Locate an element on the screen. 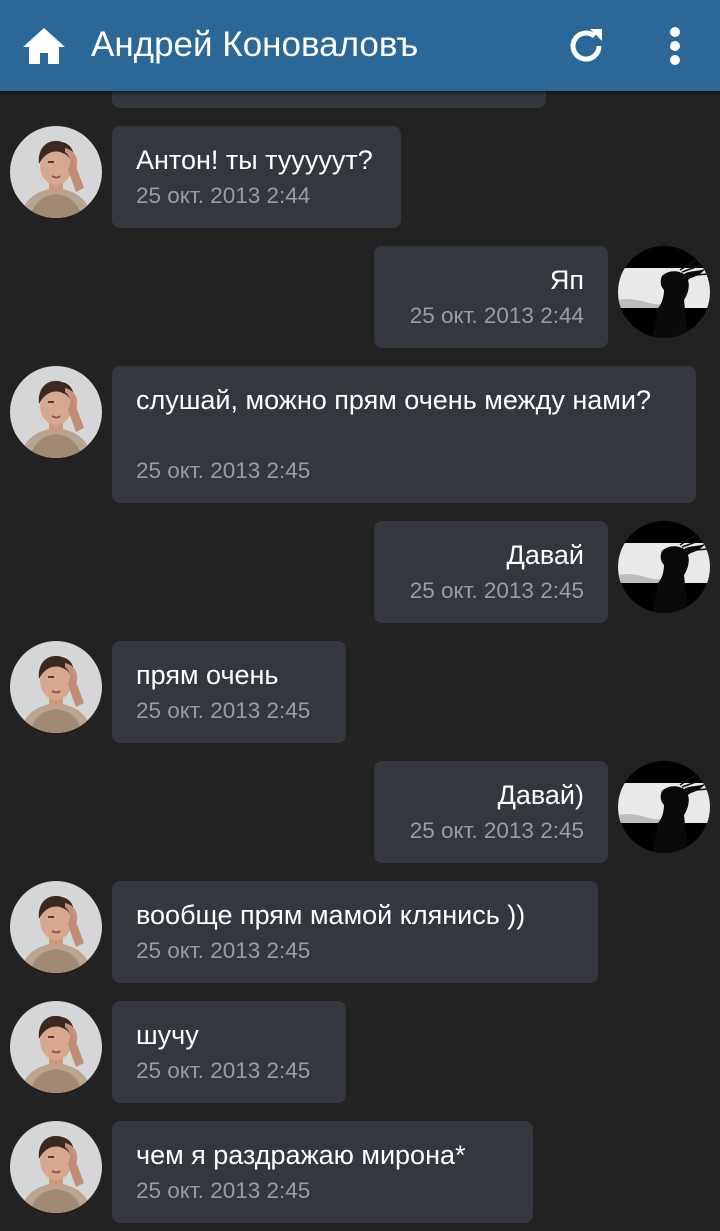 The height and width of the screenshot is (1231, 720). message-text: Антон! ты тууууут? is located at coordinates (254, 160).